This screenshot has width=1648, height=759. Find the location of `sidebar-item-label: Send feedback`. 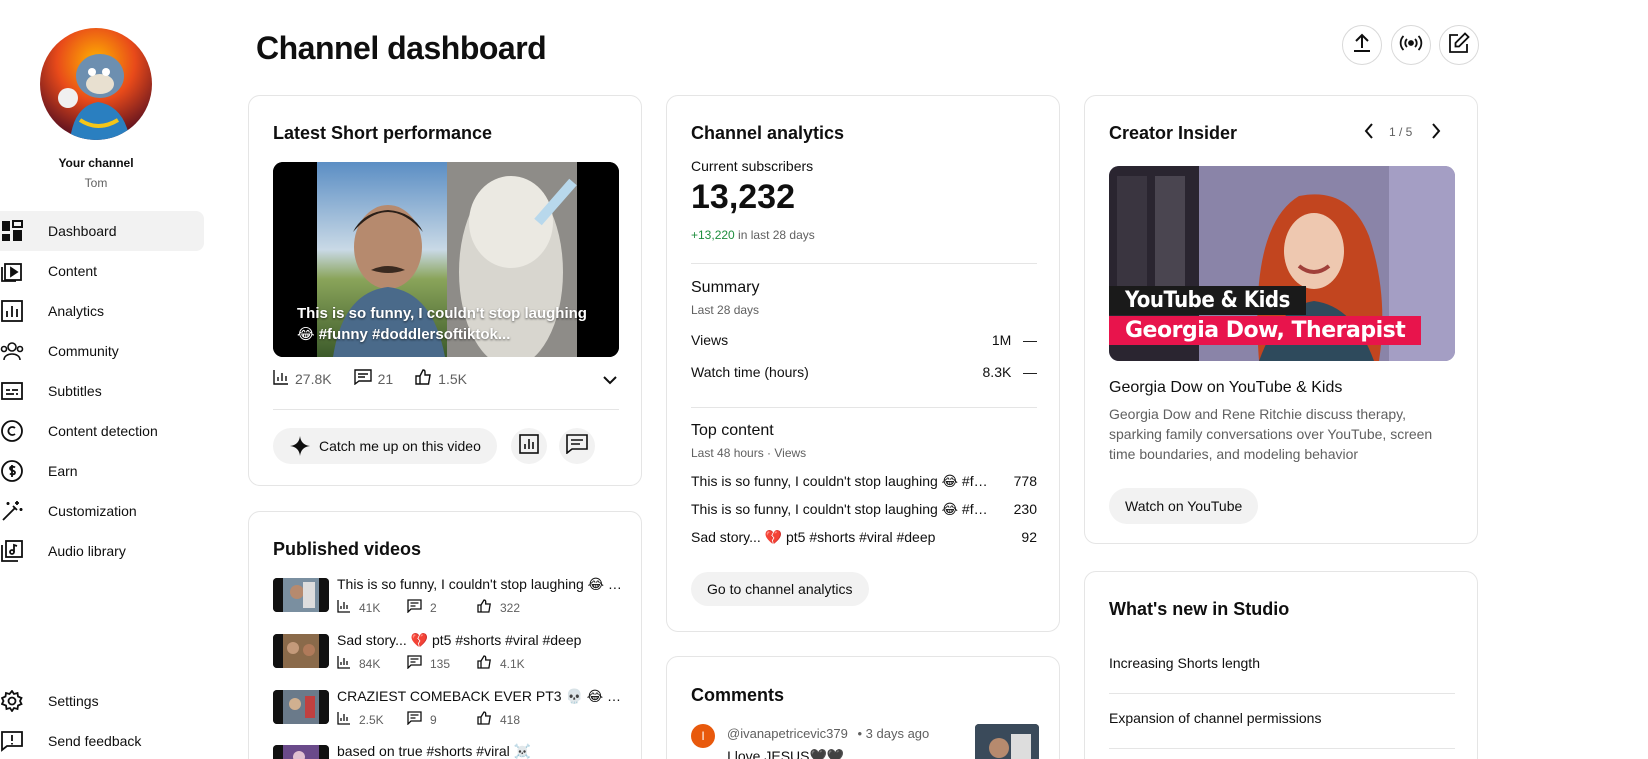

sidebar-item-label: Send feedback is located at coordinates (95, 741).